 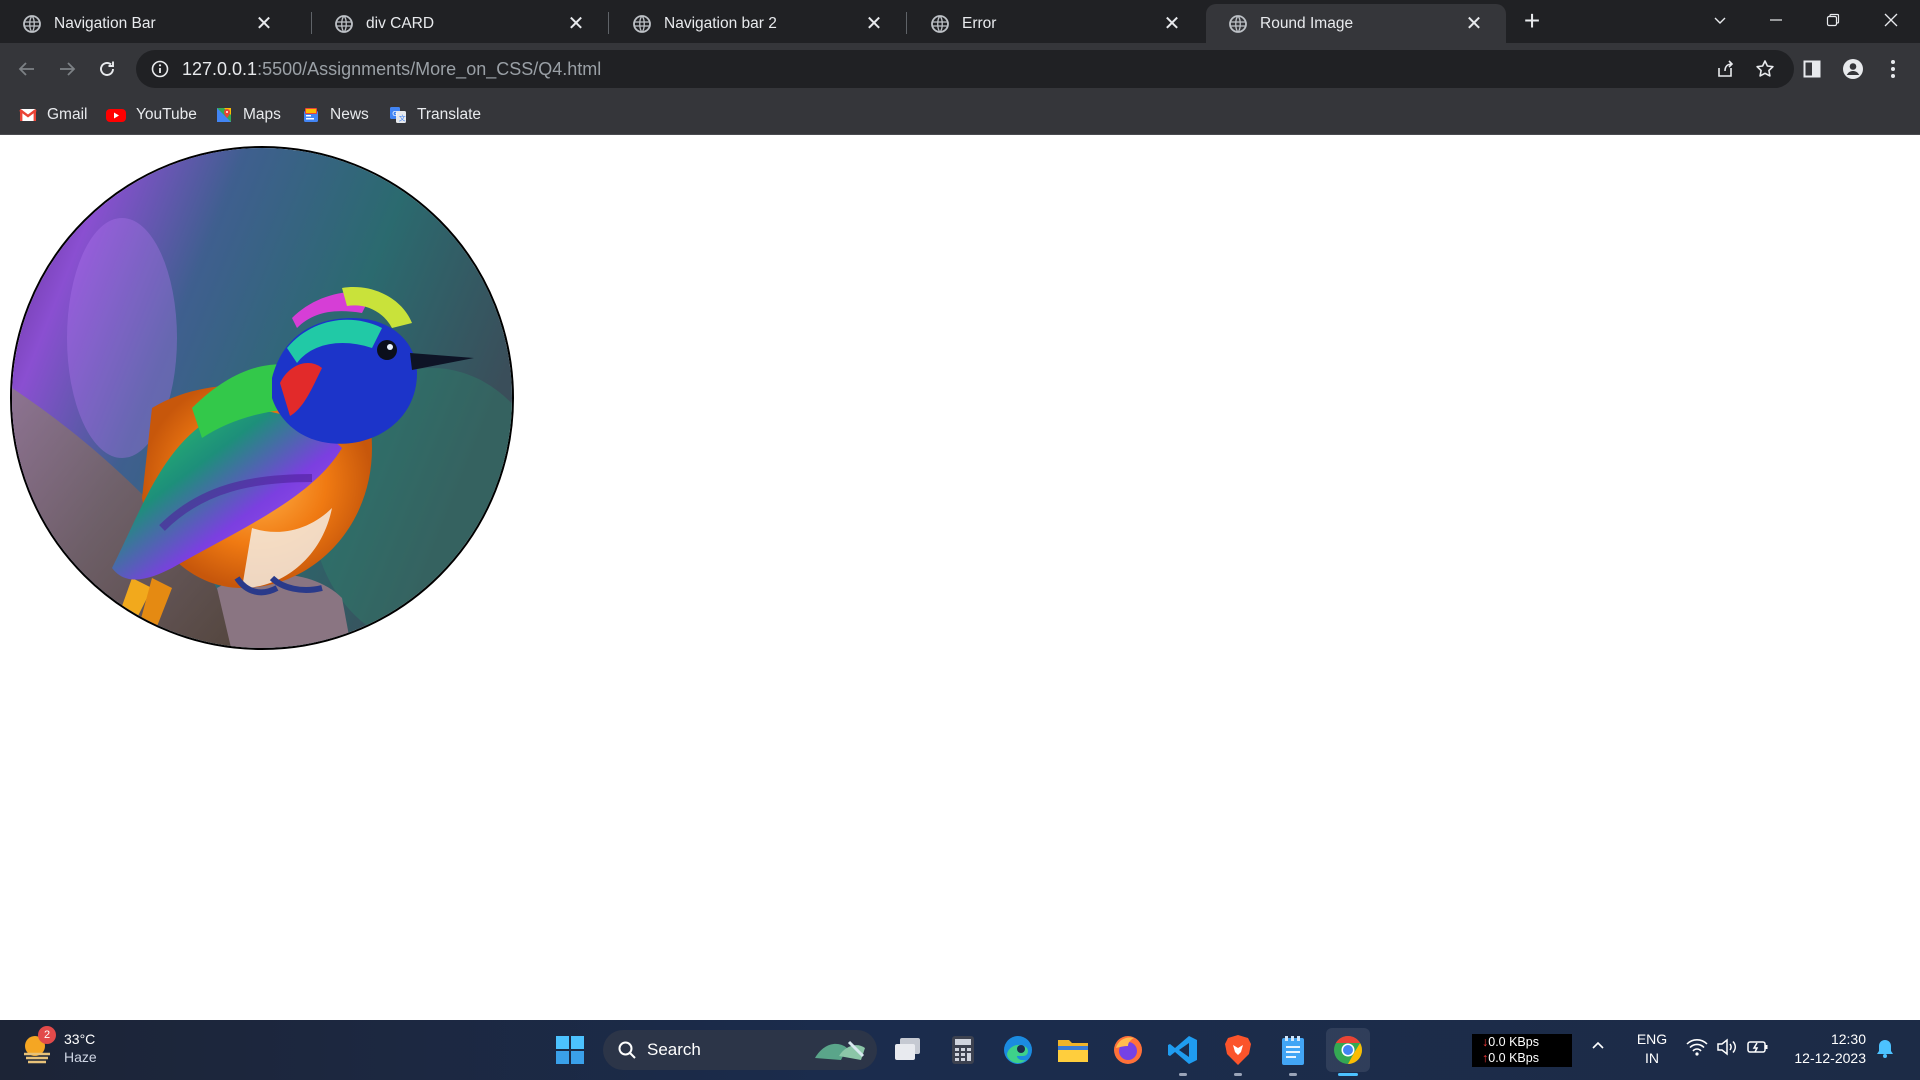 I want to click on forward-button, so click(x=67, y=69).